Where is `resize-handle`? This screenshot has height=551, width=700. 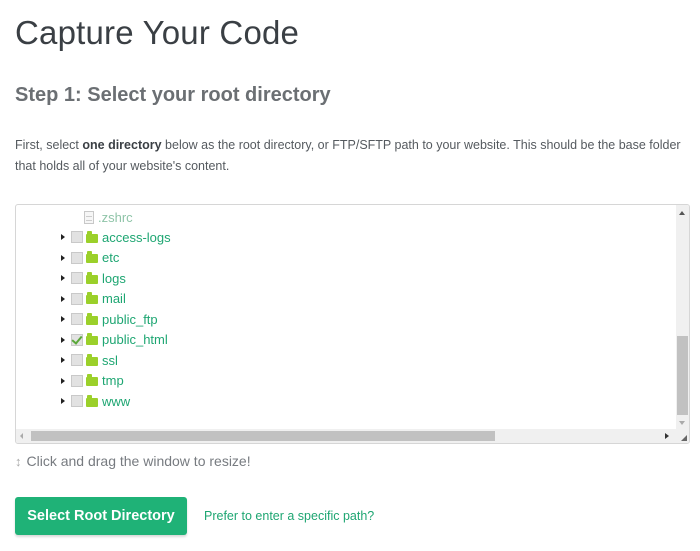 resize-handle is located at coordinates (682, 436).